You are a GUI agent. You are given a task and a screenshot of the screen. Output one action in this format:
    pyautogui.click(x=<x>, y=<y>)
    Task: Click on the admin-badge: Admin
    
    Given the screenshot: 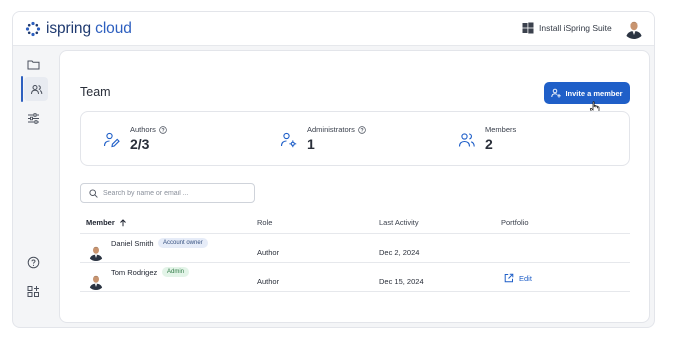 What is the action you would take?
    pyautogui.click(x=176, y=272)
    